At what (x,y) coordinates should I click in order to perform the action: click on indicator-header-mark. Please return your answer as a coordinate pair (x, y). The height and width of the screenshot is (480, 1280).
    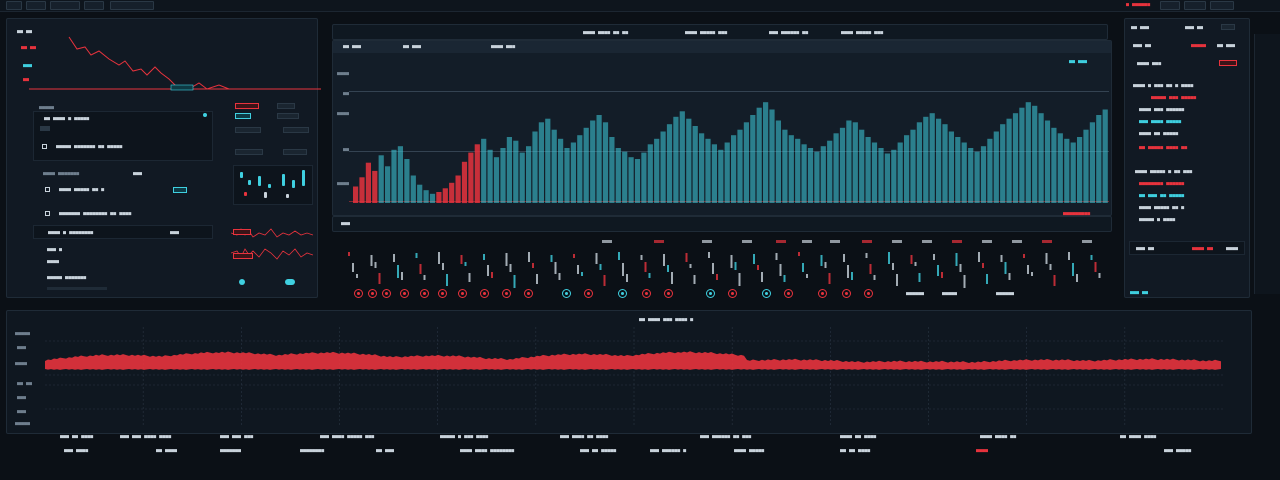
    Looking at the image, I should click on (927, 241).